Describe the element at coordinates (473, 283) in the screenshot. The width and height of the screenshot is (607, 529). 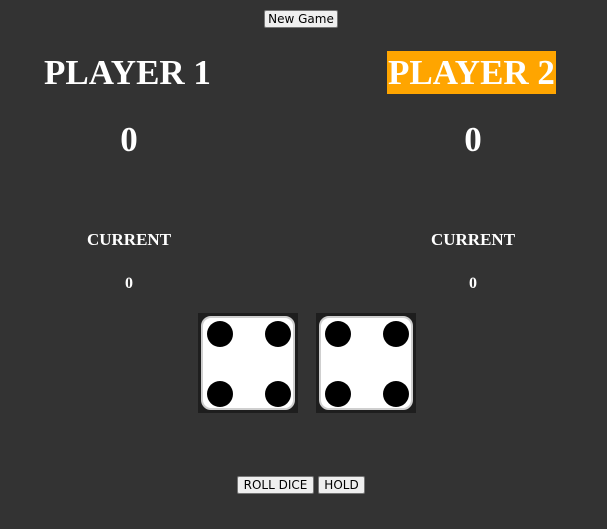
I see `player-2-current-score: 0` at that location.